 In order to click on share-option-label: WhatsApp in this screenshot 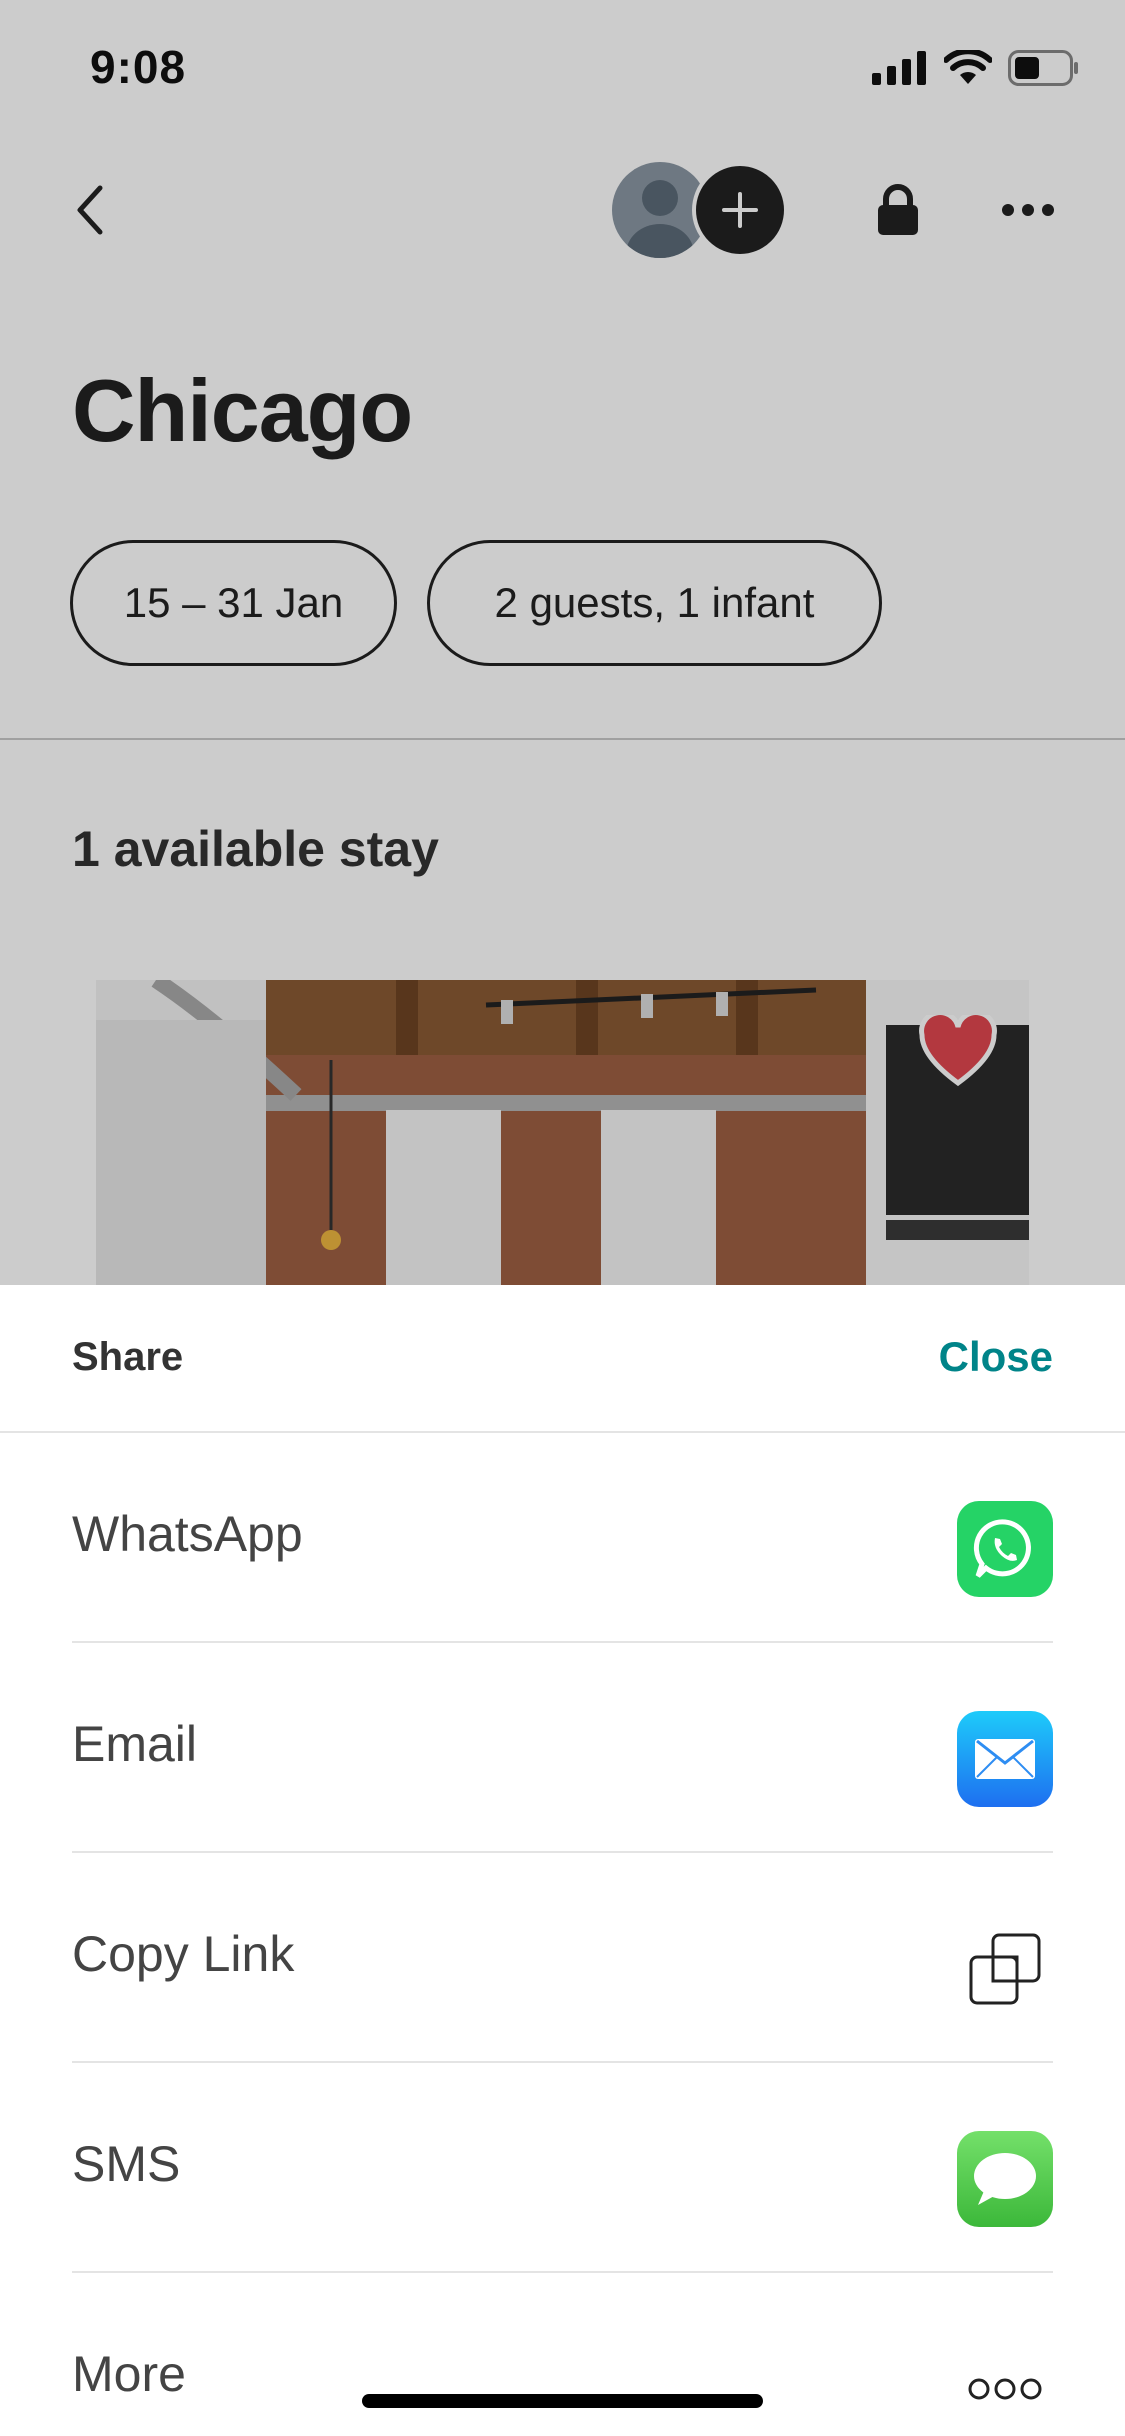, I will do `click(187, 1534)`.